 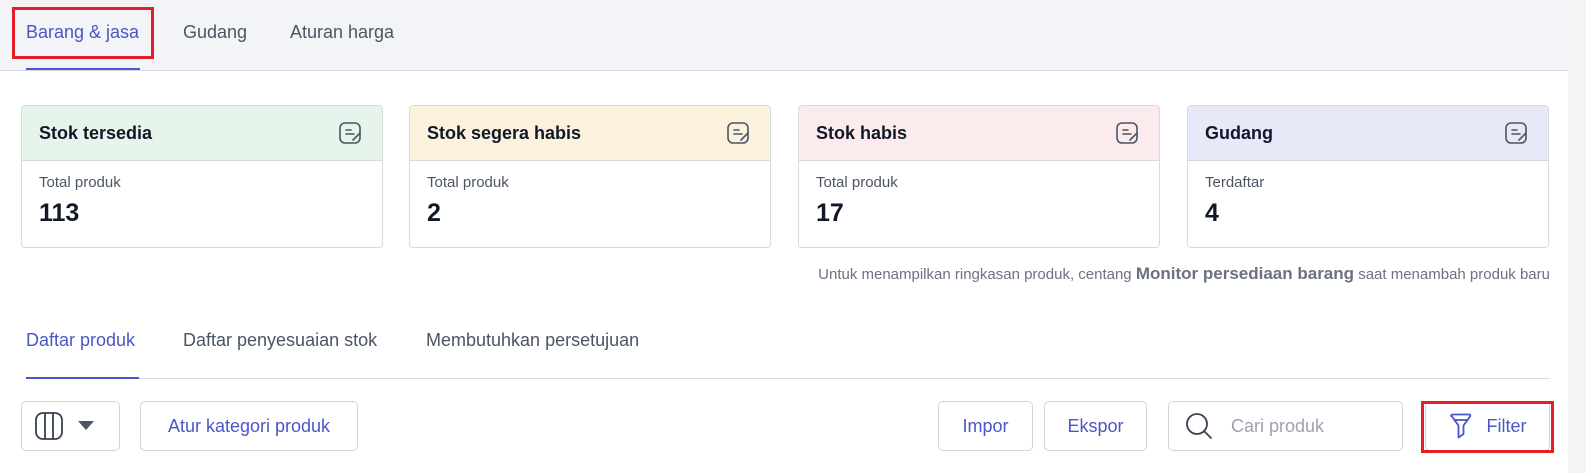 What do you see at coordinates (202, 176) in the screenshot?
I see `card-stok-tersedia: Stok tersedia Total produk 113` at bounding box center [202, 176].